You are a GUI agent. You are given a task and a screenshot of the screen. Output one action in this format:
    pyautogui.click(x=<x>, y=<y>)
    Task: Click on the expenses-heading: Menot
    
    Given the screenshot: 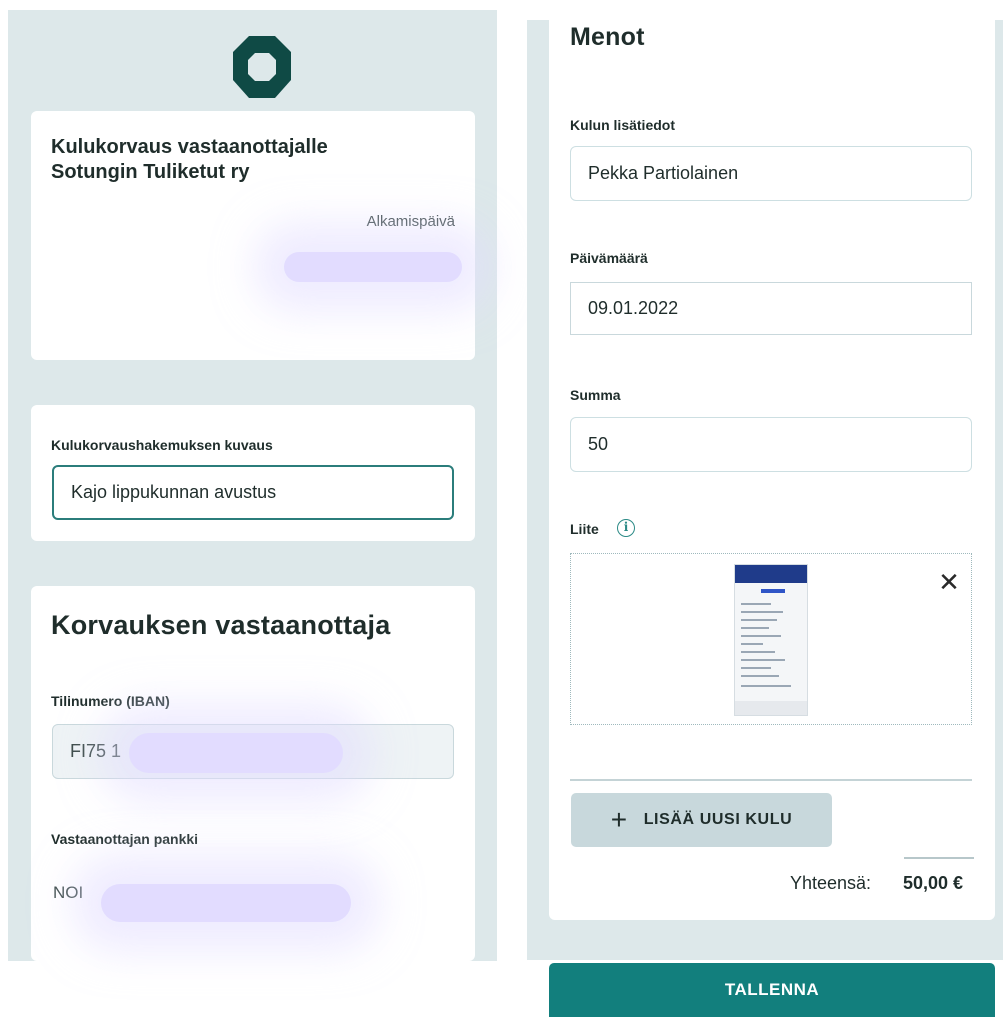 What is the action you would take?
    pyautogui.click(x=607, y=37)
    